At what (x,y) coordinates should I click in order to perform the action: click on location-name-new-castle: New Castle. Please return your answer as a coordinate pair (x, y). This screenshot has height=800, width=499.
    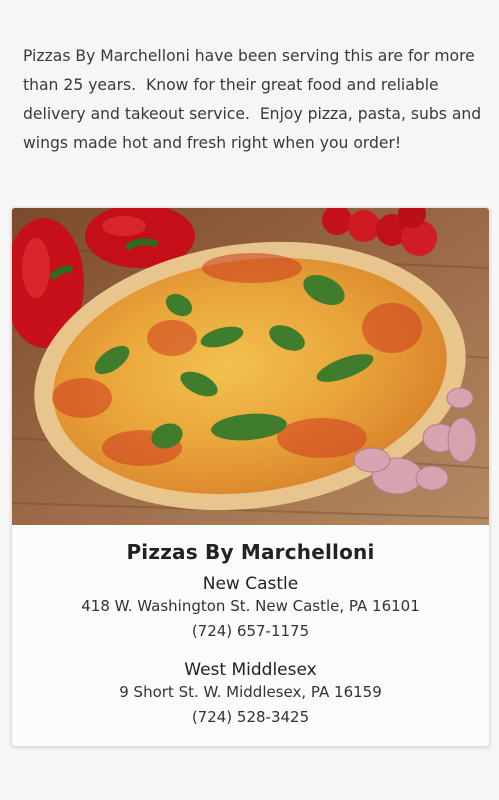
    Looking at the image, I should click on (250, 584).